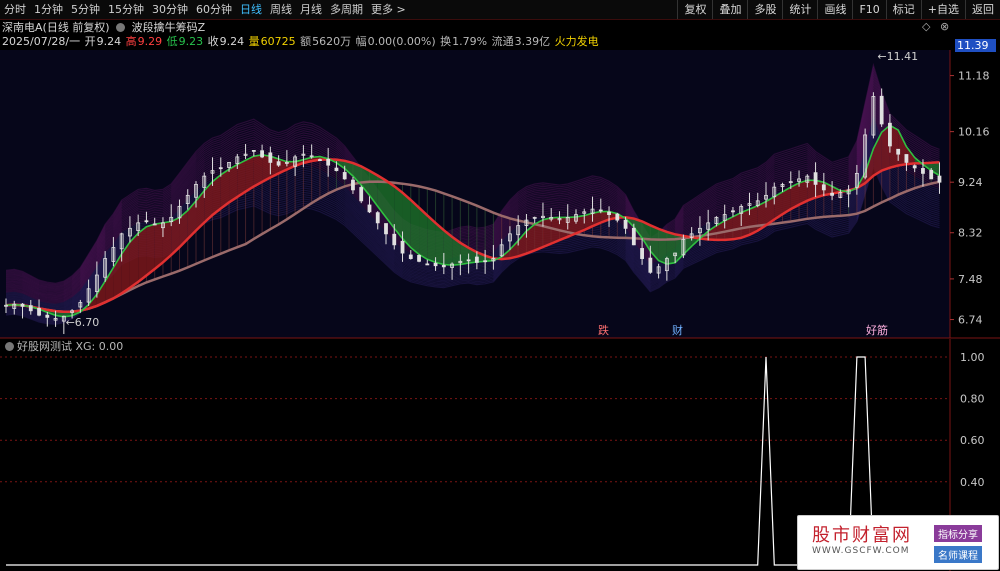 This screenshot has height=571, width=1000. Describe the element at coordinates (470, 41) in the screenshot. I see `turnover-value: 1.79%` at that location.